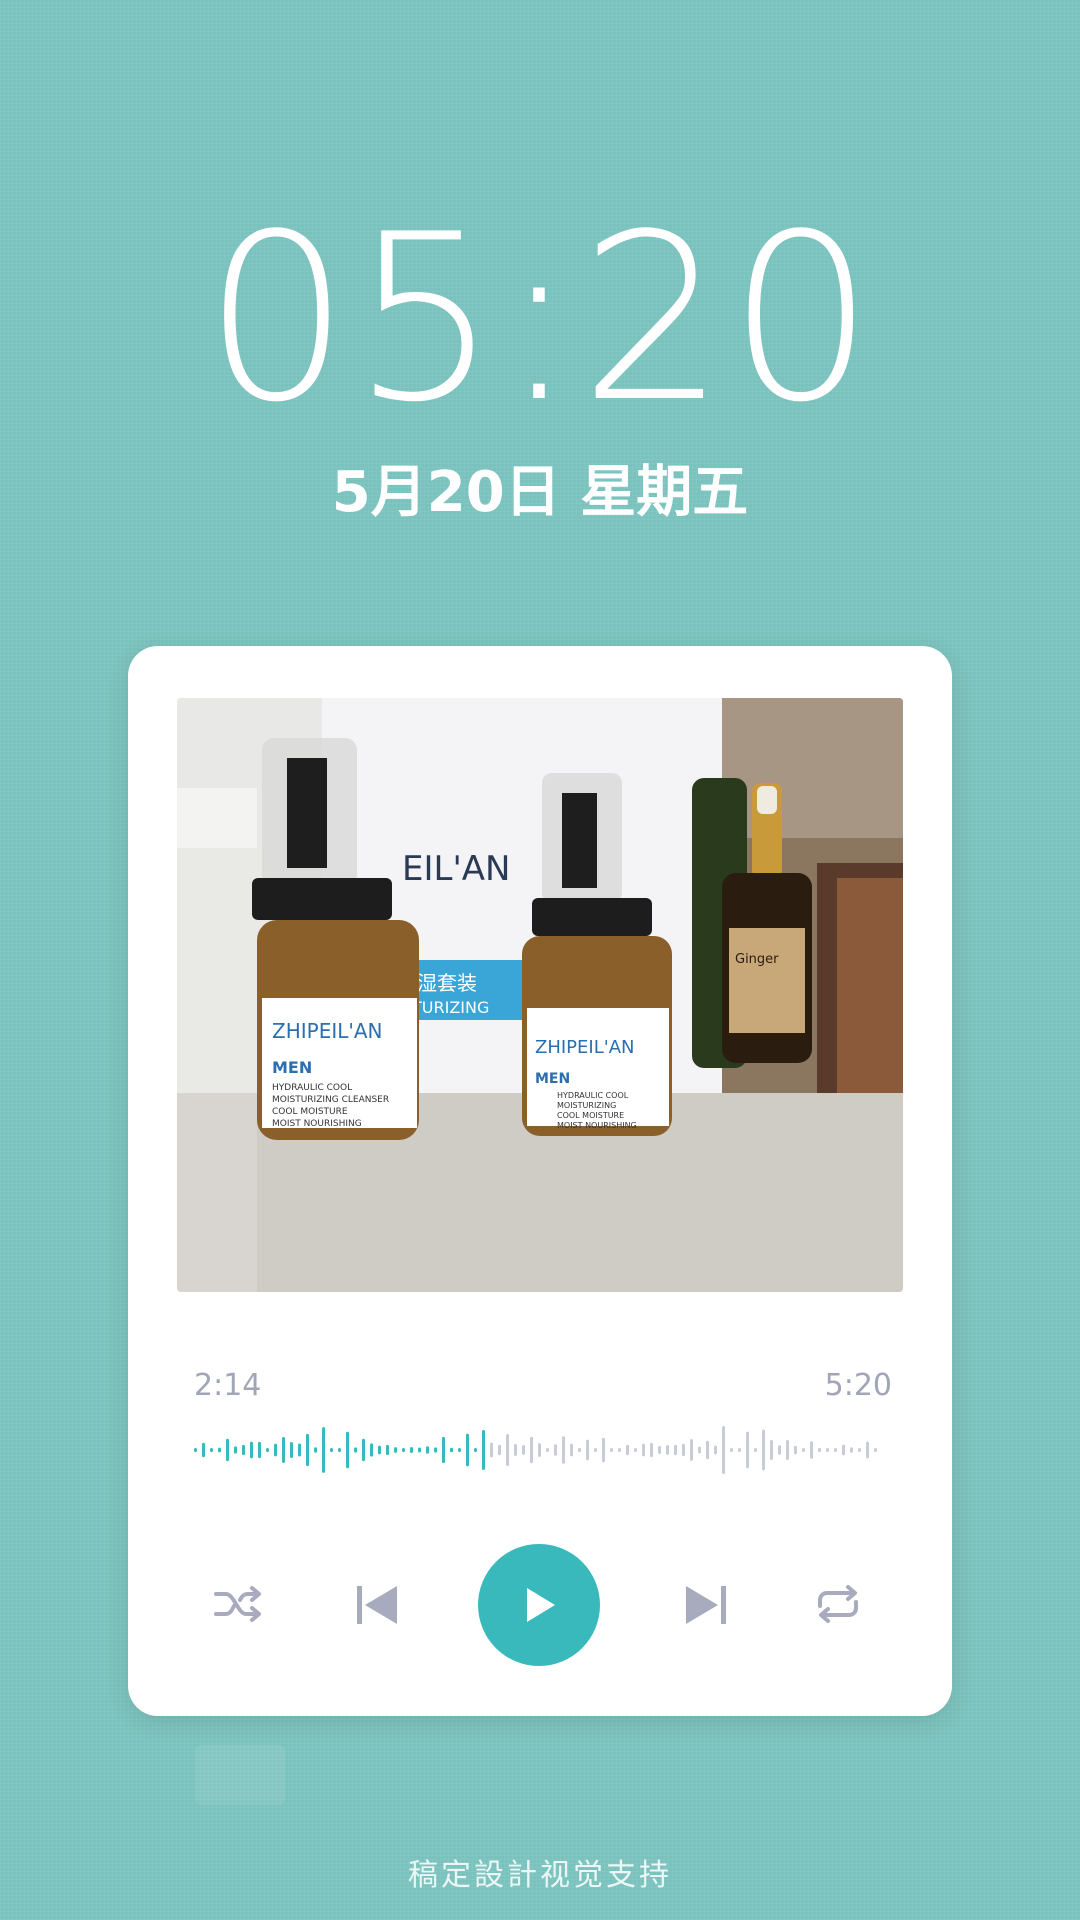 The height and width of the screenshot is (1920, 1080). Describe the element at coordinates (292, 1067) in the screenshot. I see `left-bottle-men: MEN` at that location.